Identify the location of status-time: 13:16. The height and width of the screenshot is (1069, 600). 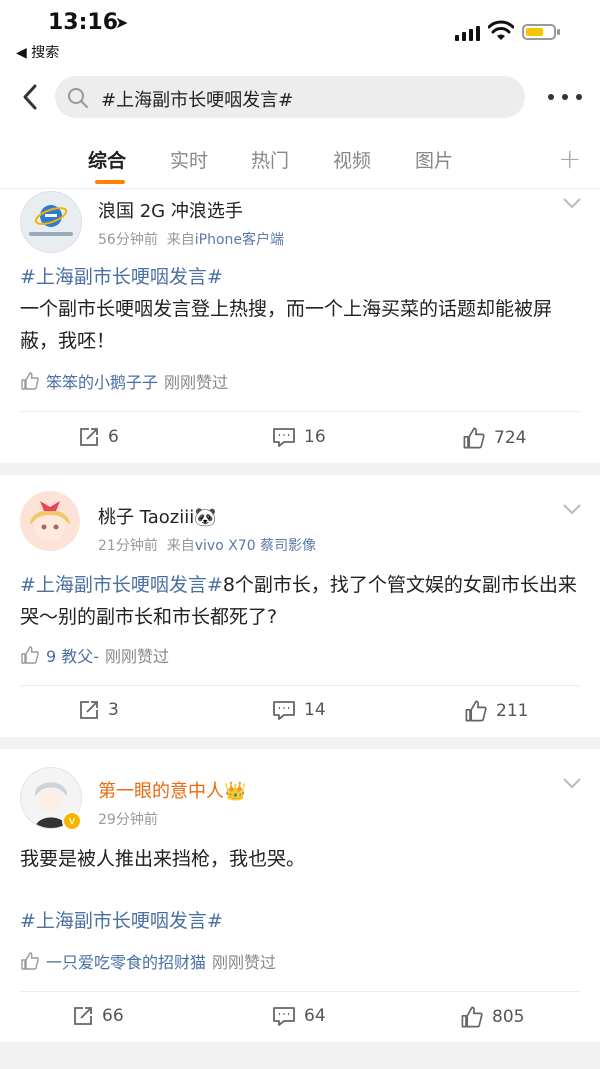
(83, 22).